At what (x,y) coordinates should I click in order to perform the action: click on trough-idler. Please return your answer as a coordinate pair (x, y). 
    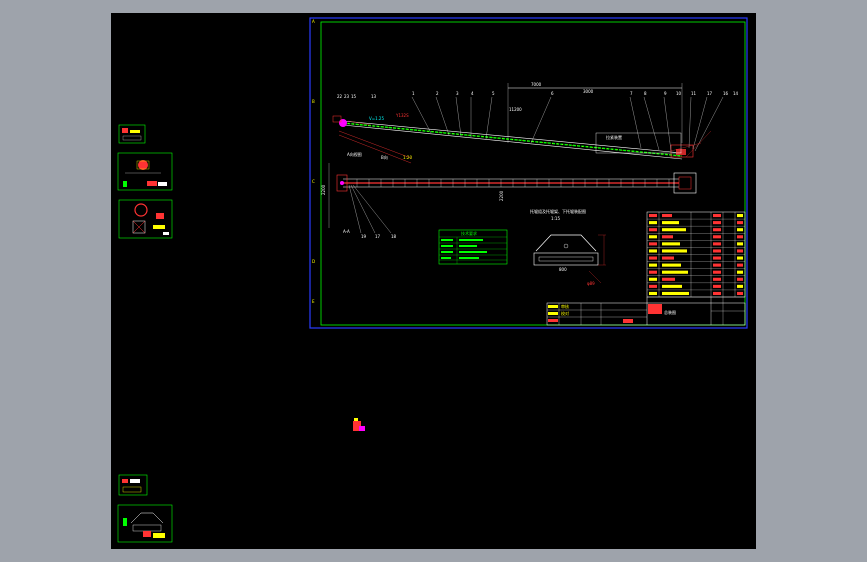
    Looking at the image, I should click on (566, 243).